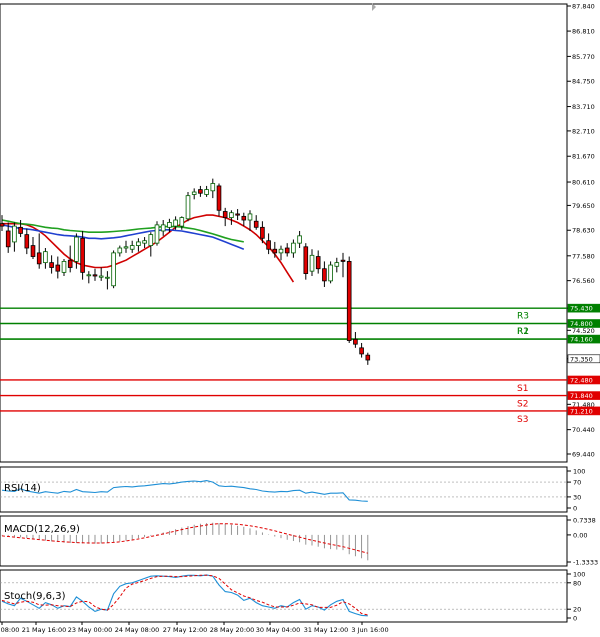  Describe the element at coordinates (583, 107) in the screenshot. I see `price-tick-label: 83.710` at that location.